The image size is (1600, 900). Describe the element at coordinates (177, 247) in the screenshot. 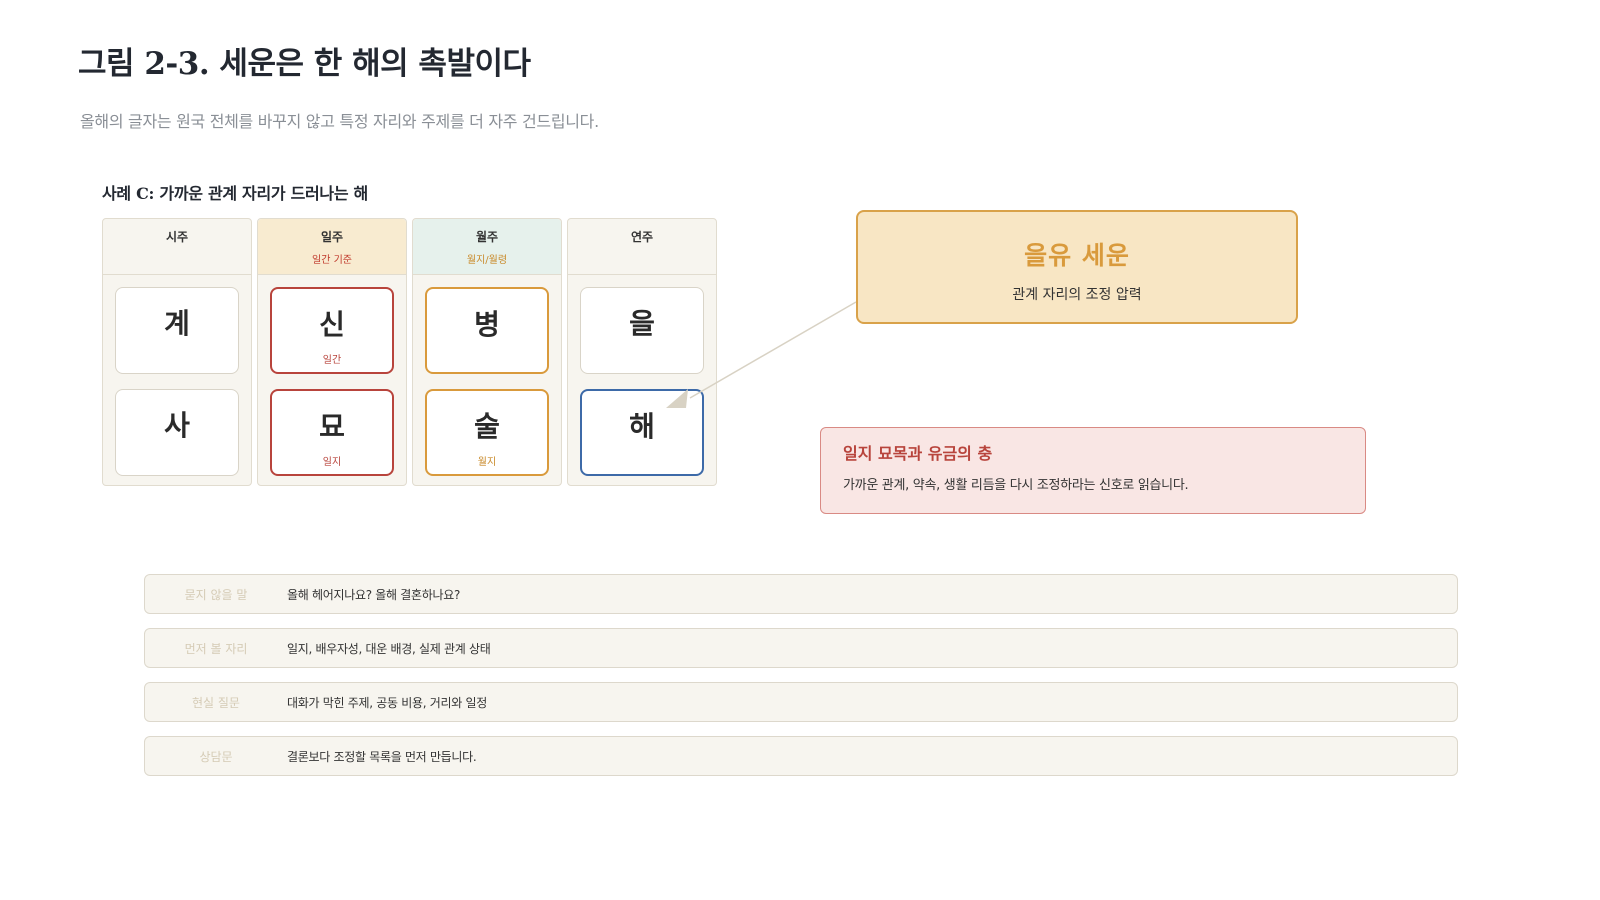

I see `pillar-header: 시주` at that location.